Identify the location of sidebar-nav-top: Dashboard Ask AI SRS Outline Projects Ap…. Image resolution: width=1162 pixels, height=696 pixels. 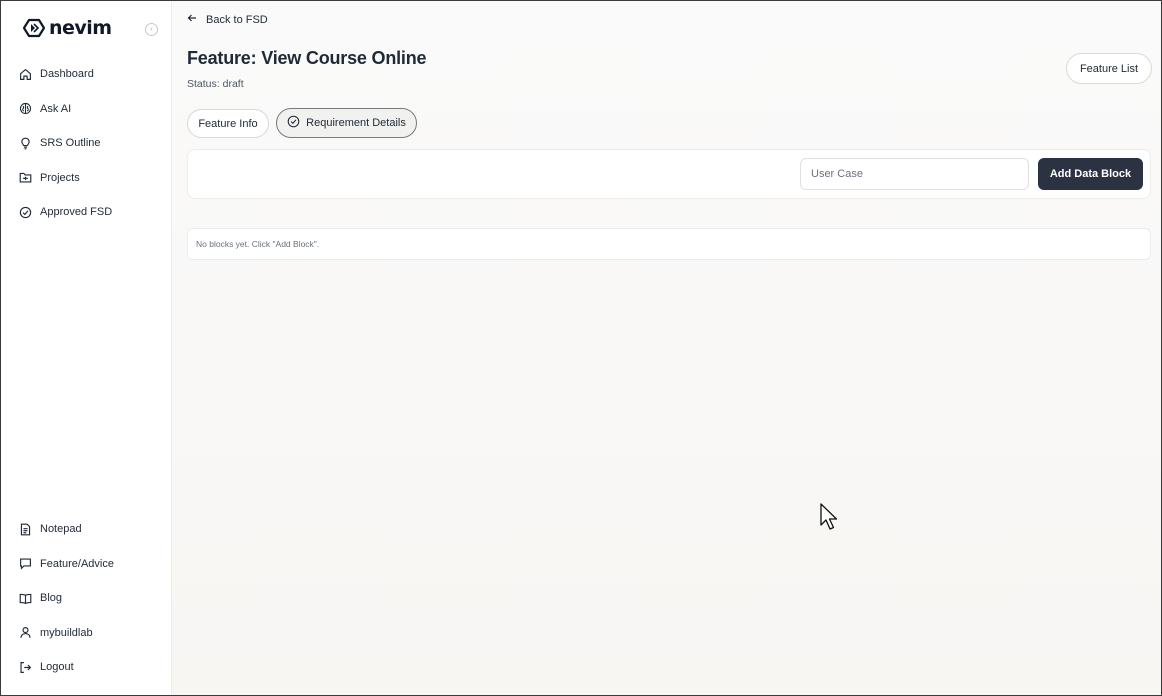
(86, 147).